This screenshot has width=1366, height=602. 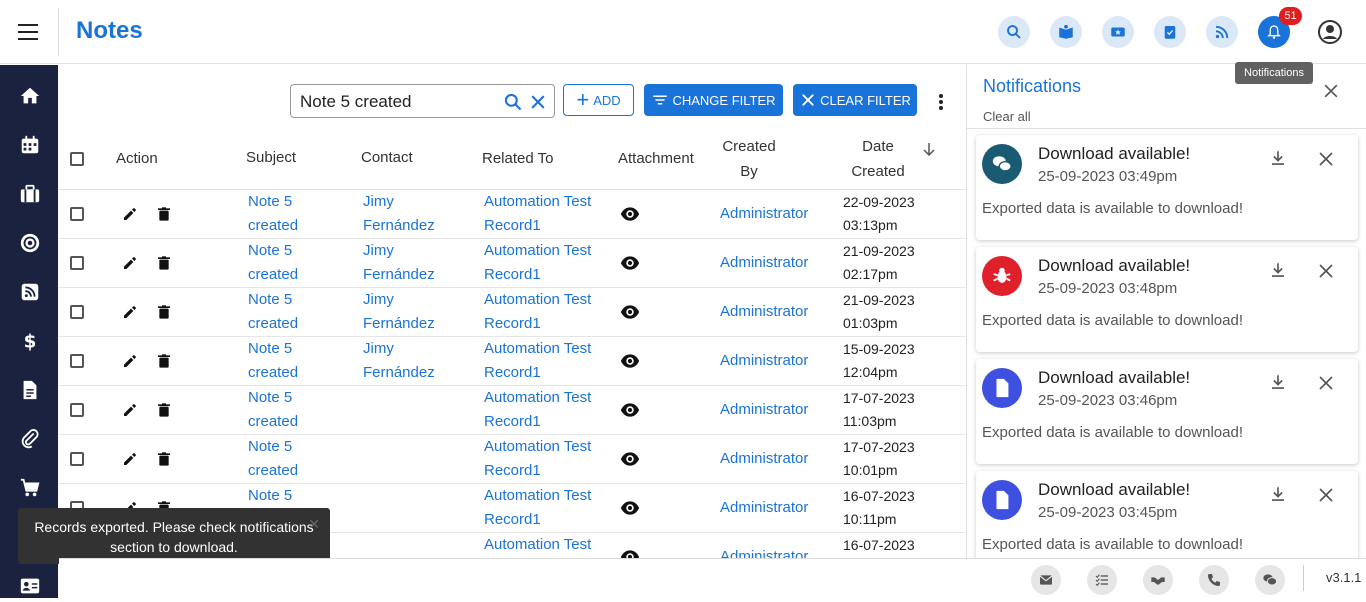 I want to click on ticket-icon, so click(x=1118, y=32).